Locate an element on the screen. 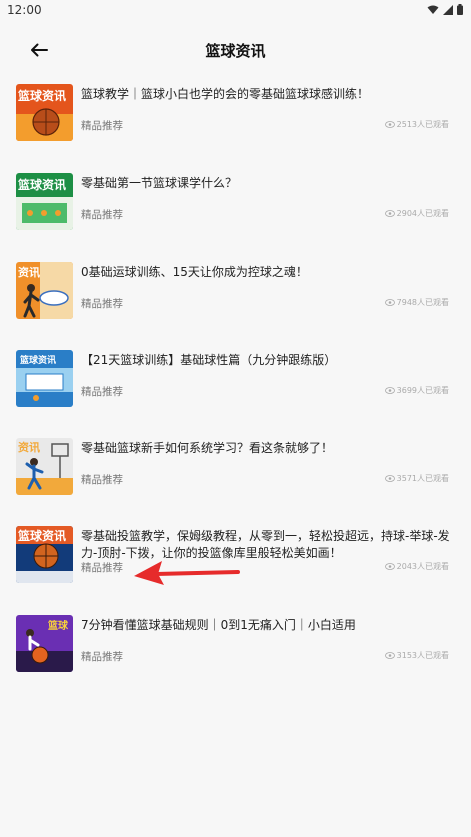 This screenshot has width=471, height=837. page-title: 篮球资讯 is located at coordinates (235, 51).